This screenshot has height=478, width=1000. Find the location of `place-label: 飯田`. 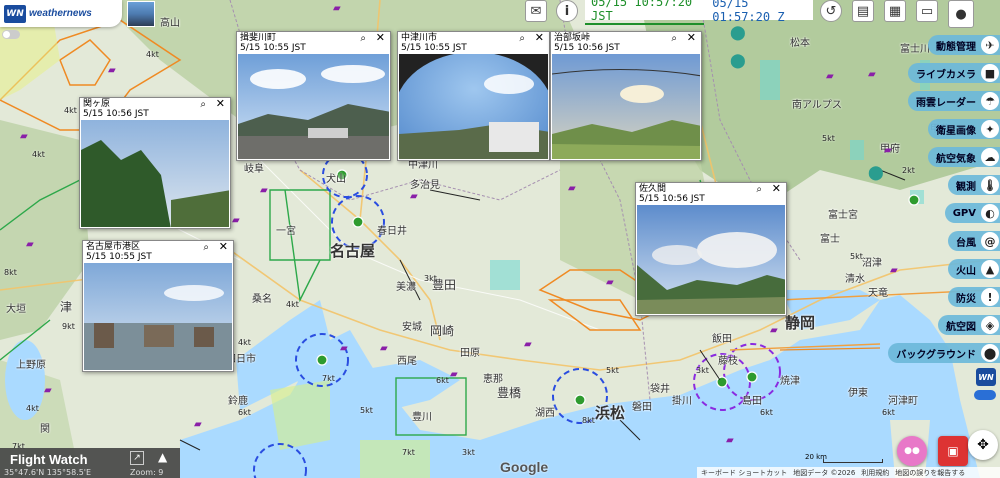

place-label: 飯田 is located at coordinates (722, 339).